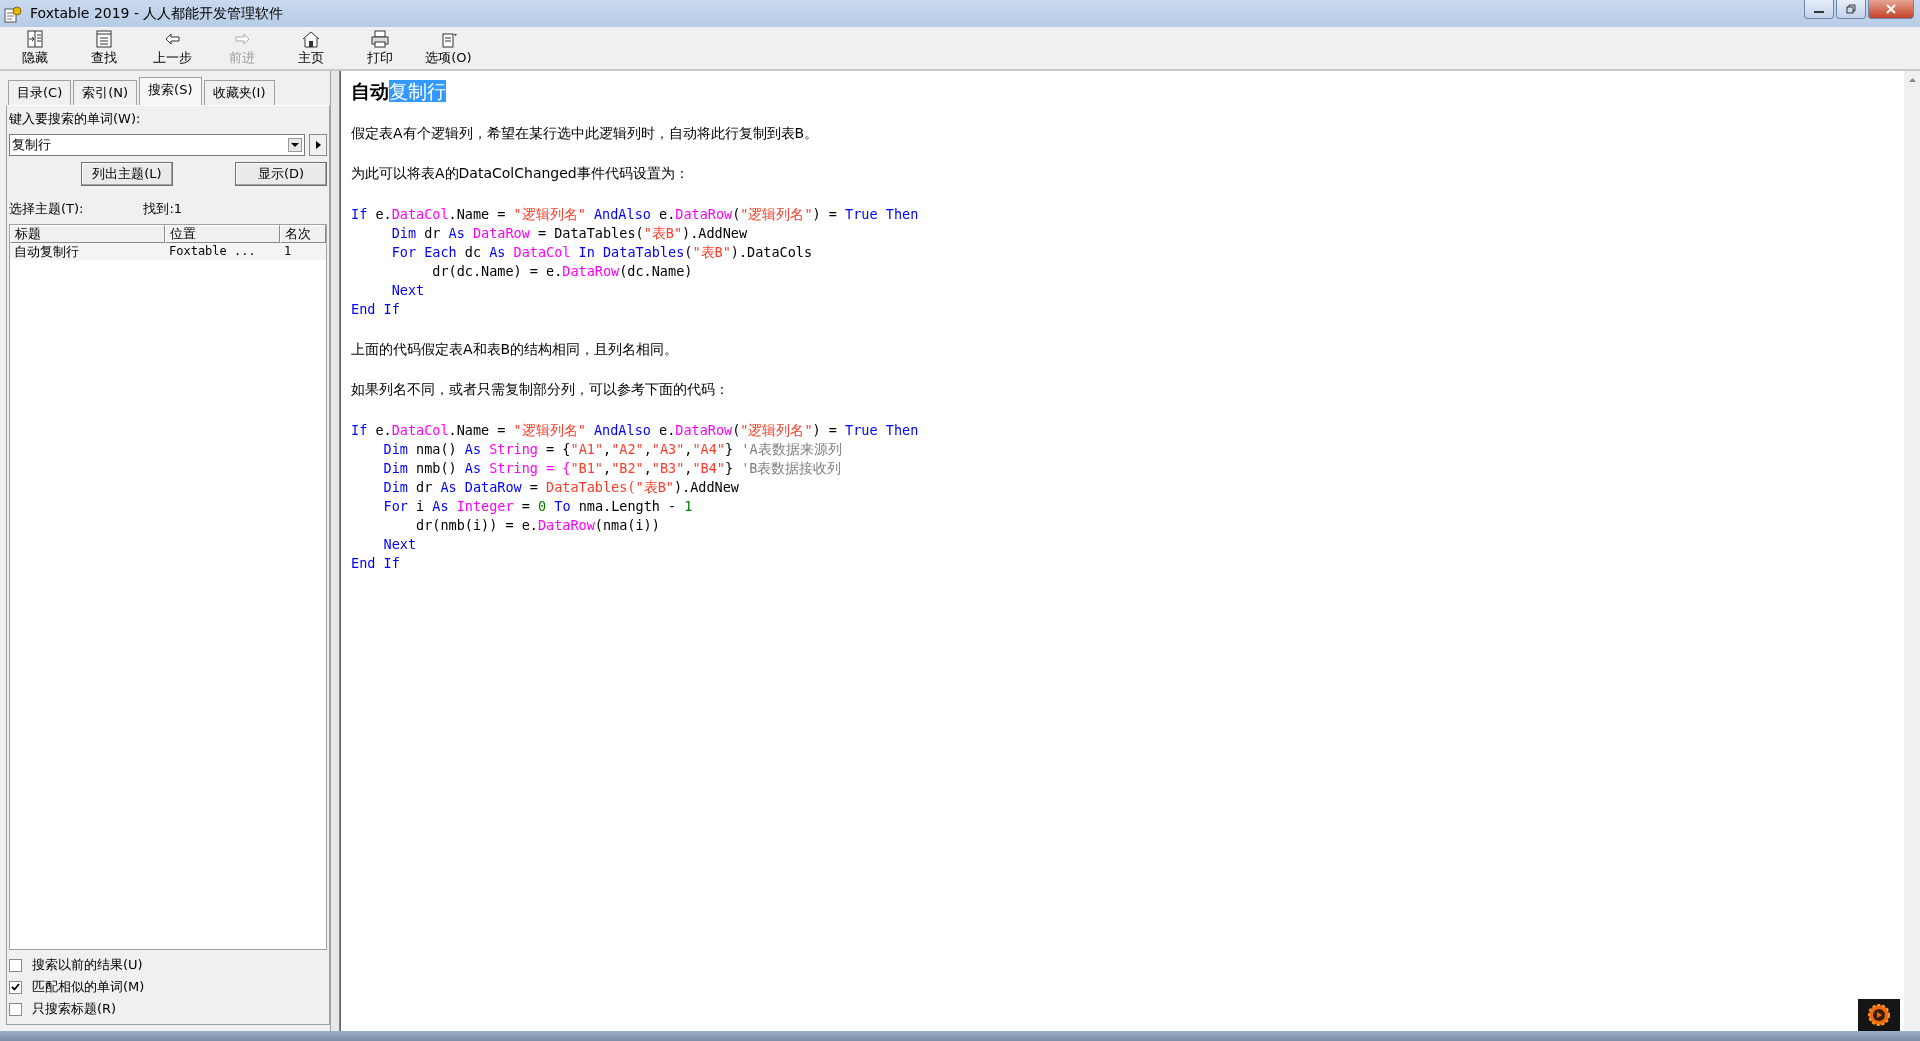 The width and height of the screenshot is (1920, 1041). I want to click on document-icon, so click(103, 38).